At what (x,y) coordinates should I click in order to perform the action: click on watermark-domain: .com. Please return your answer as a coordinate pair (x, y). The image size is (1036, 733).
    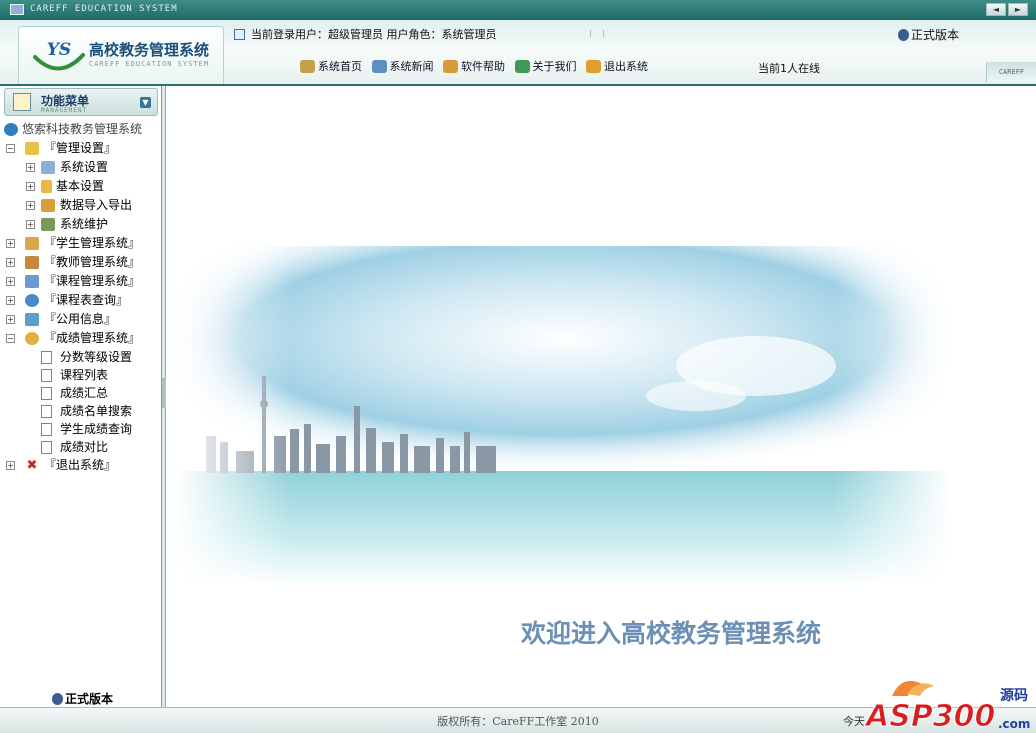
    Looking at the image, I should click on (1014, 724).